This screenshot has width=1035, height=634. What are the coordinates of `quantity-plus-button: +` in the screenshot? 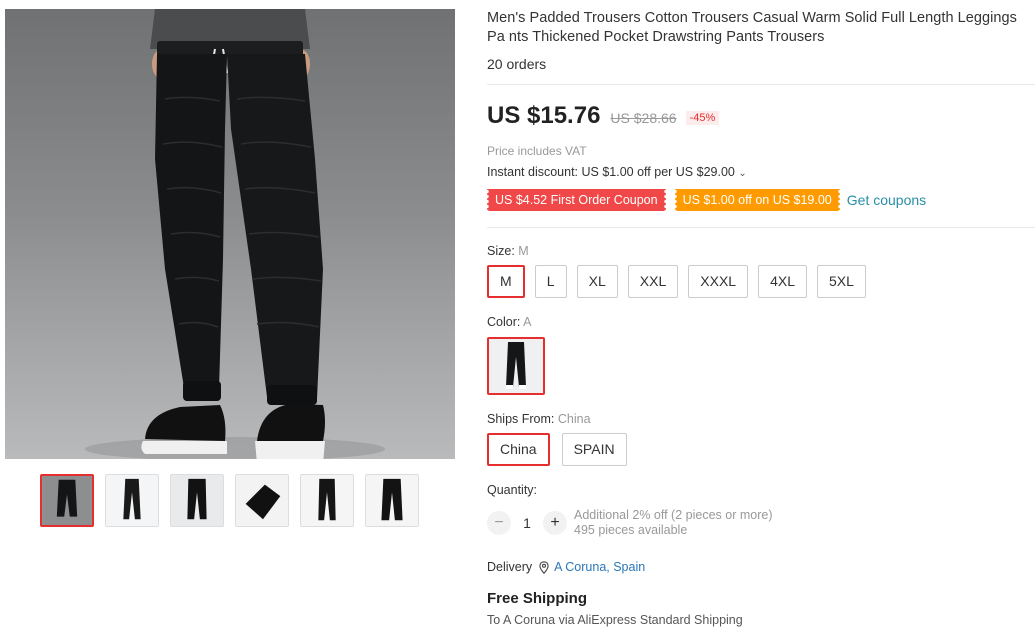 It's located at (555, 523).